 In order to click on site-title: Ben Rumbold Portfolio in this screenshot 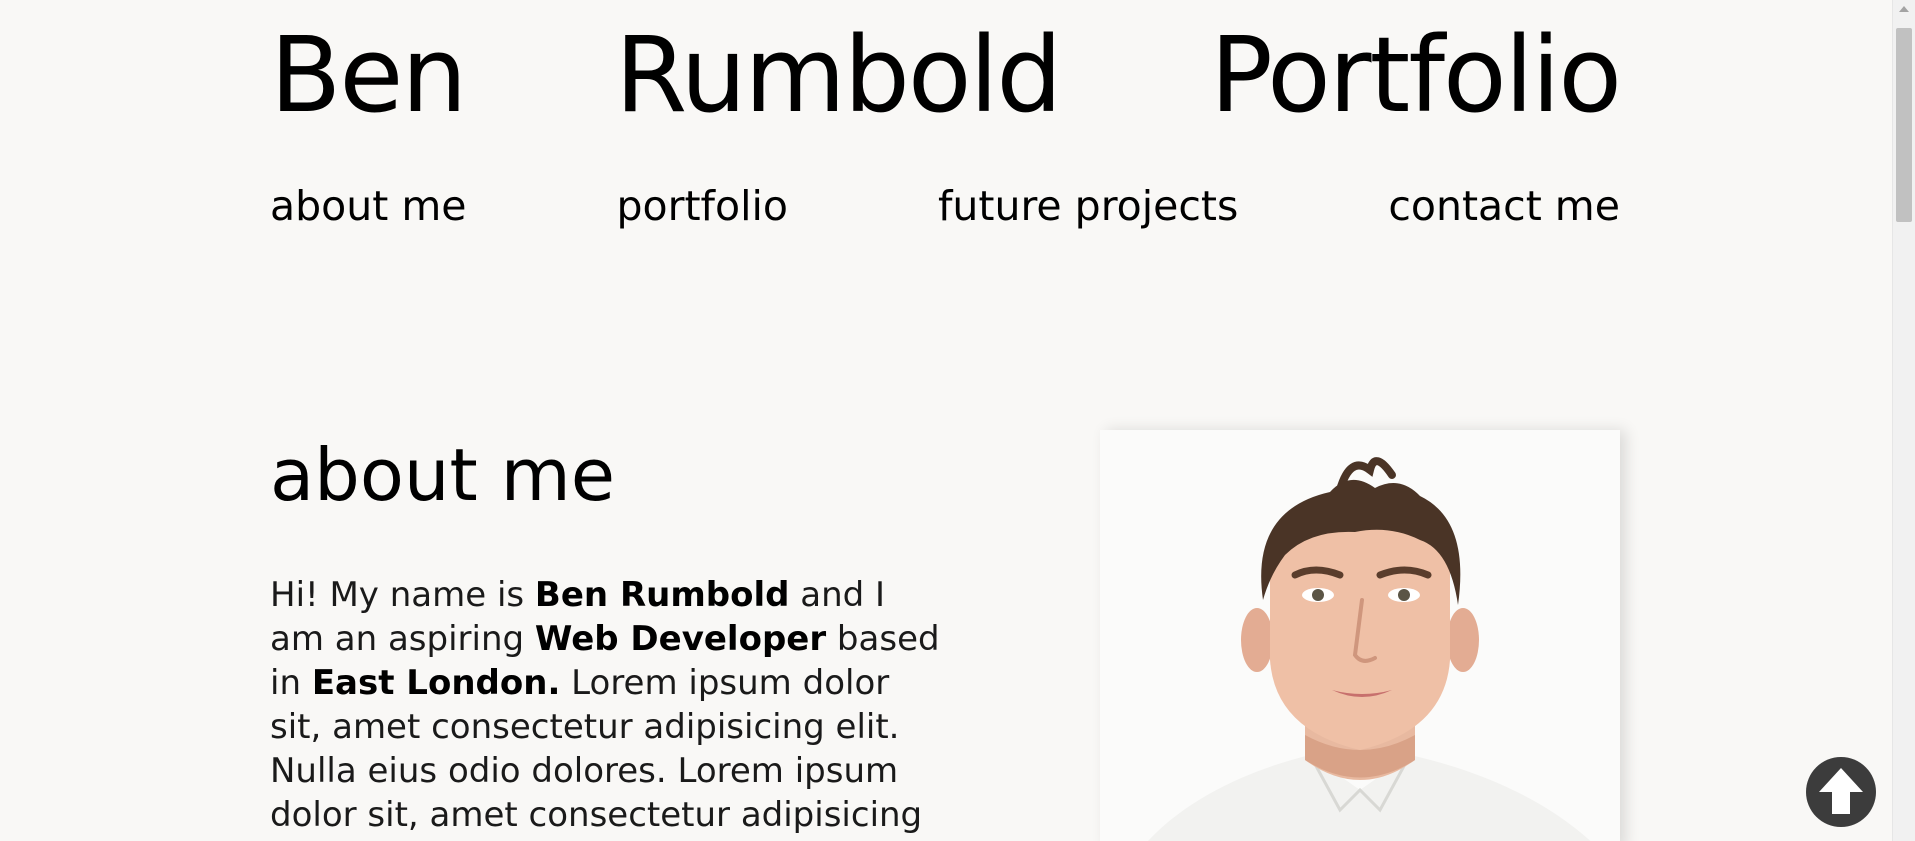, I will do `click(946, 75)`.